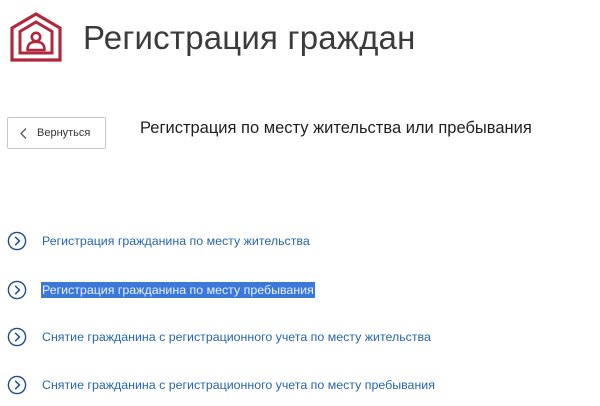 Image resolution: width=600 pixels, height=406 pixels. I want to click on chevron-left-icon, so click(23, 133).